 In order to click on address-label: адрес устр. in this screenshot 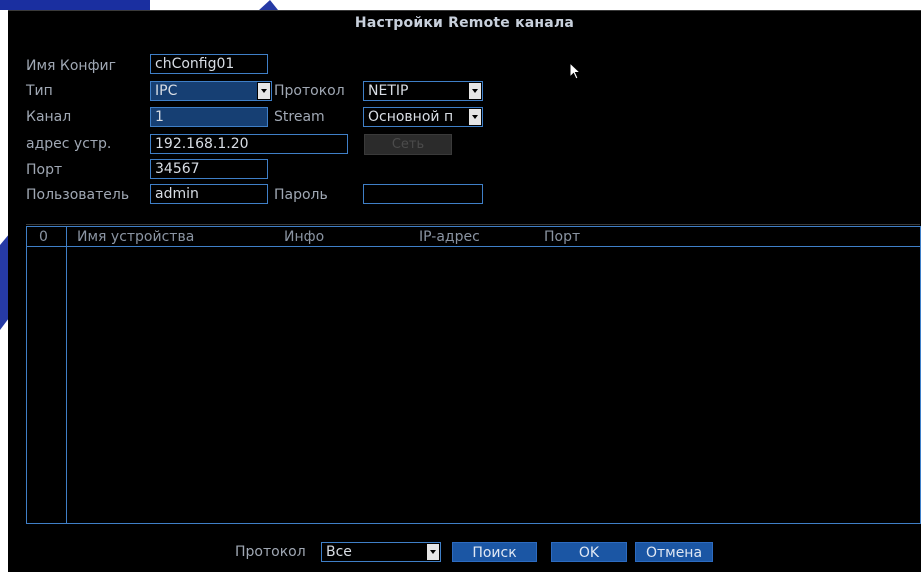, I will do `click(69, 144)`.